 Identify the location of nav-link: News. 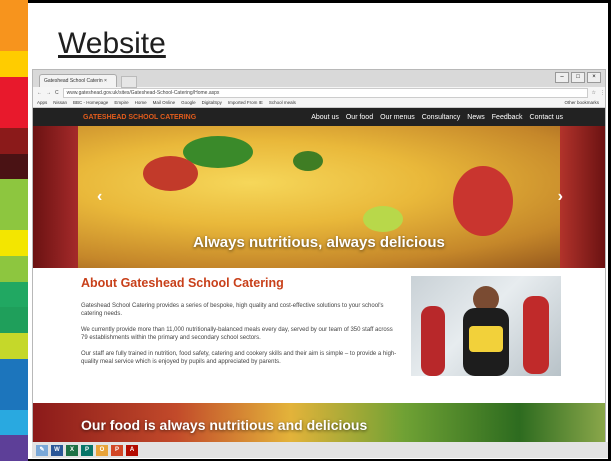
(476, 117).